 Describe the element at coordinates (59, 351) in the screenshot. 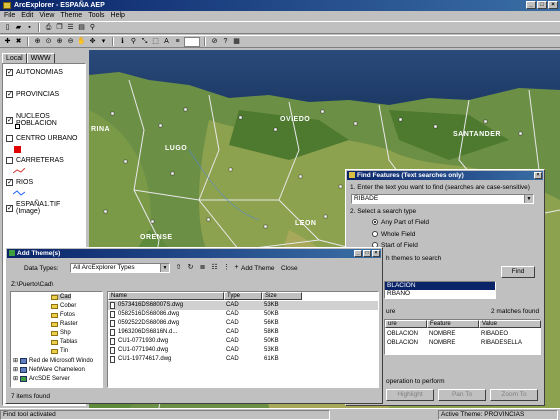

I see `tree-node-tin: Tin` at that location.